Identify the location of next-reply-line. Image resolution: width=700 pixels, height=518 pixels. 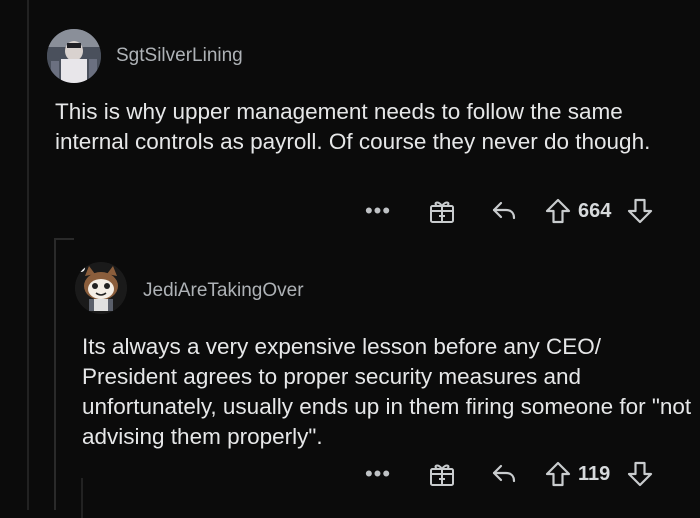
(82, 498).